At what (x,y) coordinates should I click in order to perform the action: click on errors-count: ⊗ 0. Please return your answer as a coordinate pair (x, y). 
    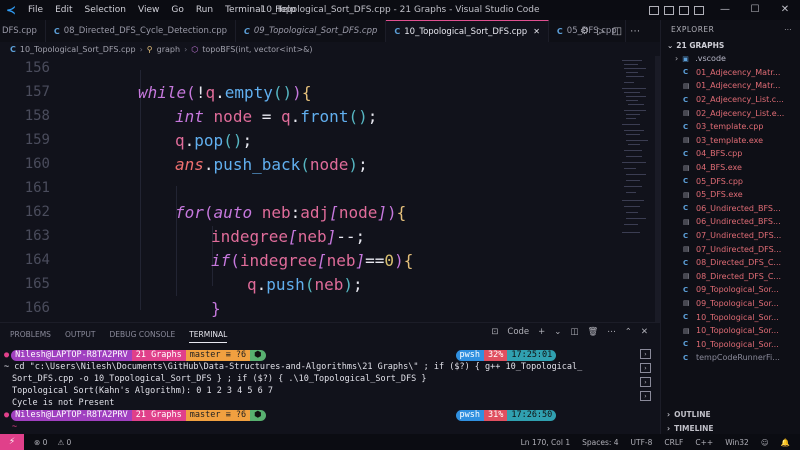
    Looking at the image, I should click on (40, 442).